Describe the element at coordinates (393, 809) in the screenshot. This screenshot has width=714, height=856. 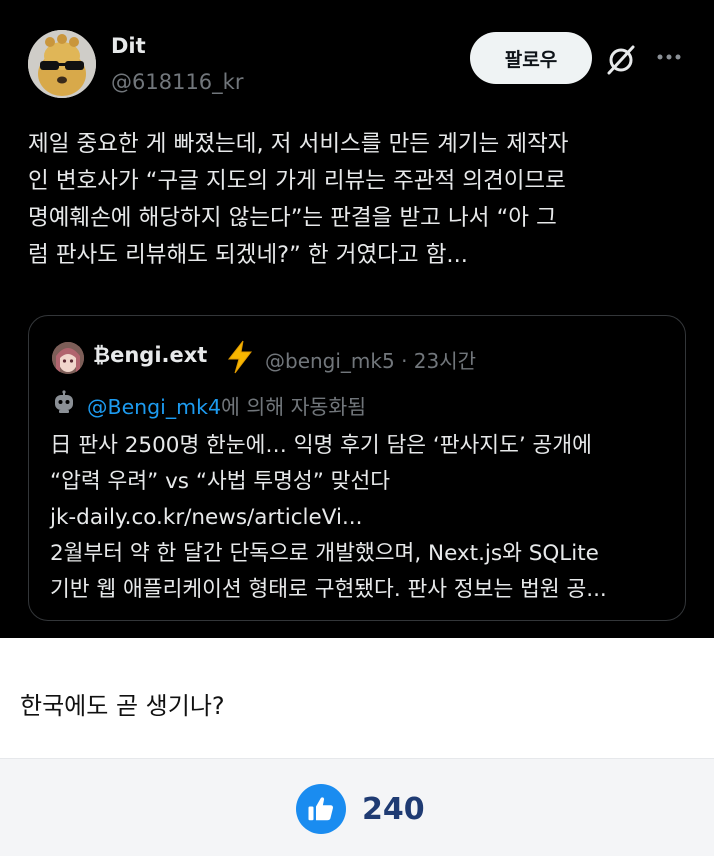
I see `like-count: 240` at that location.